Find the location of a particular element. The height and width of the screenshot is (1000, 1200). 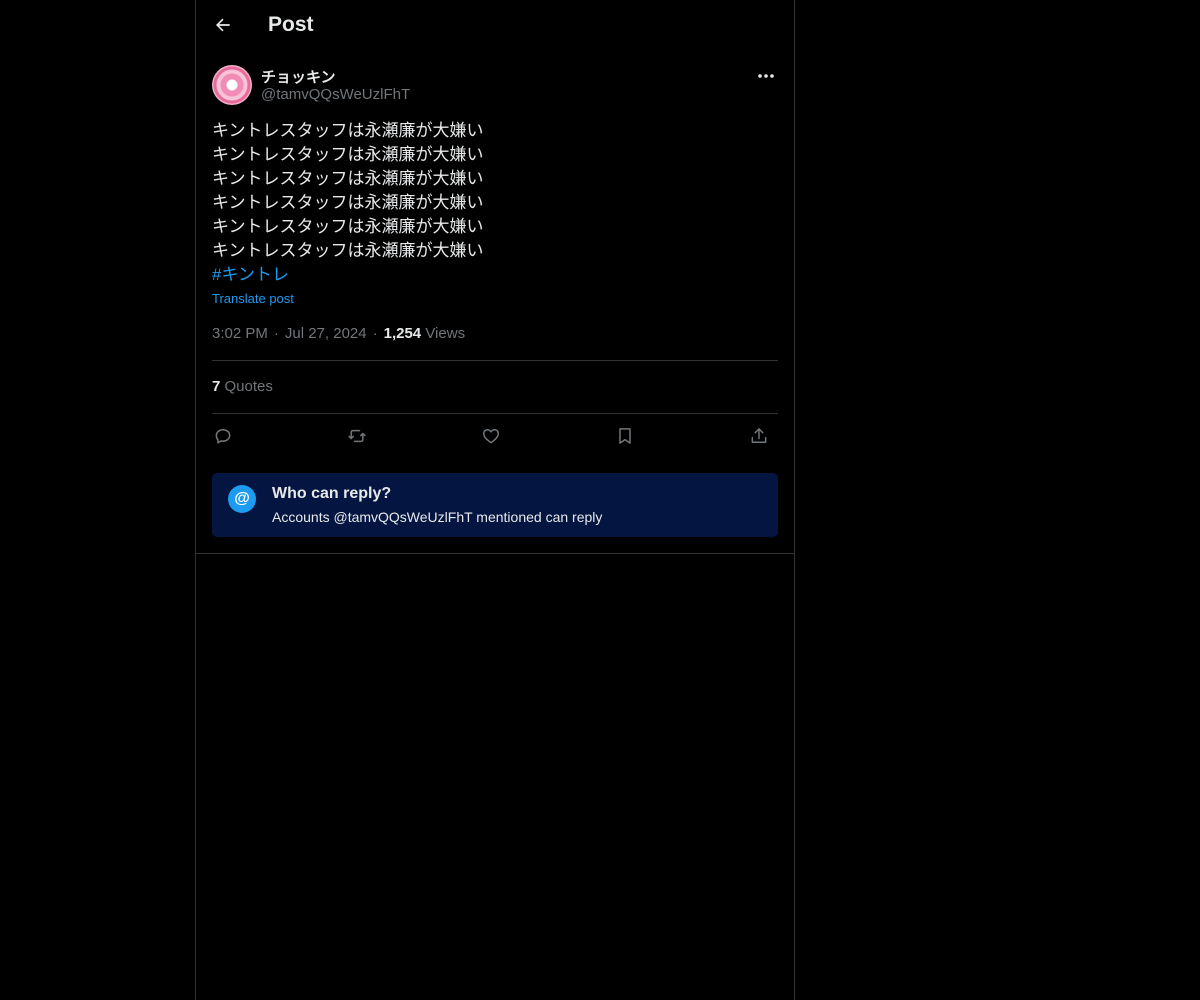

like-icon is located at coordinates (491, 438).